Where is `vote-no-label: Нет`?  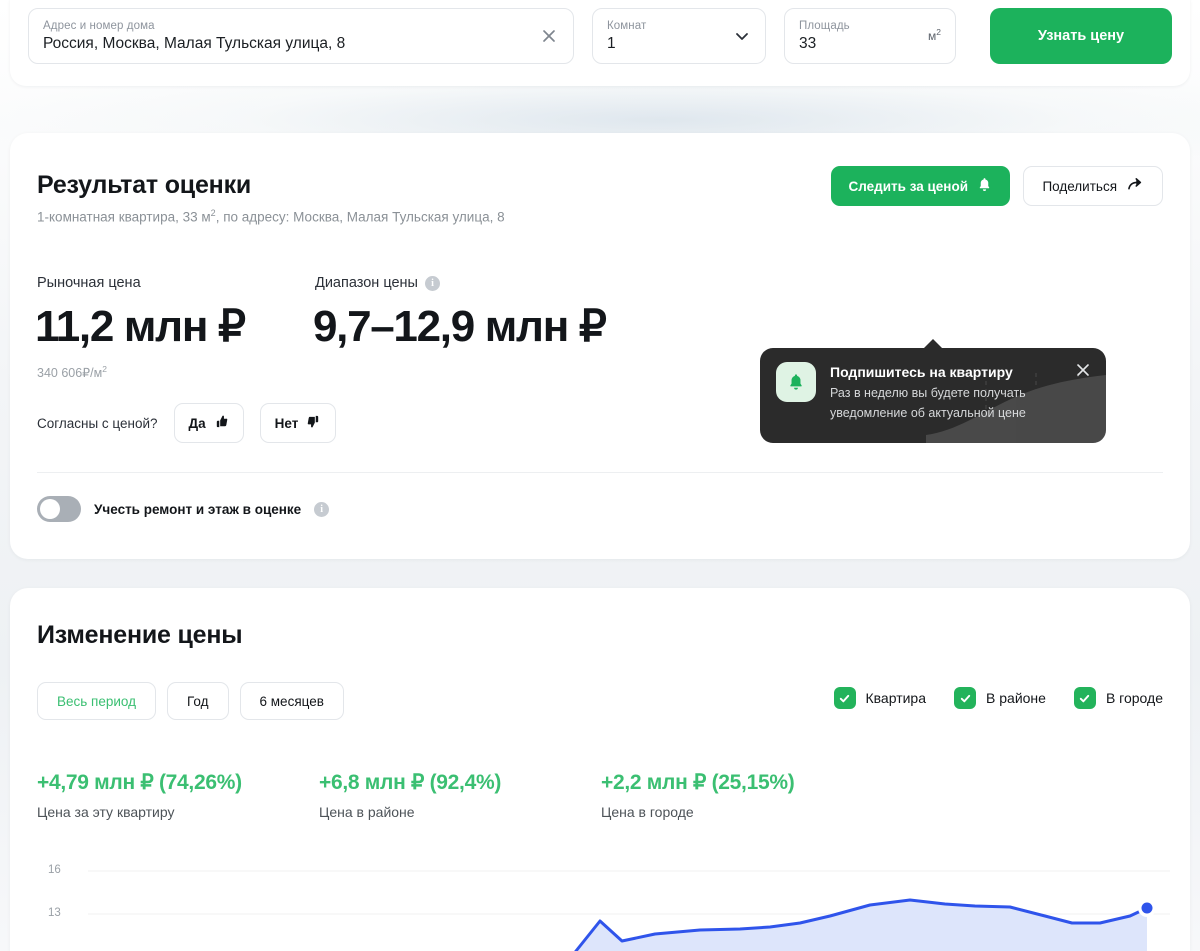 vote-no-label: Нет is located at coordinates (286, 423).